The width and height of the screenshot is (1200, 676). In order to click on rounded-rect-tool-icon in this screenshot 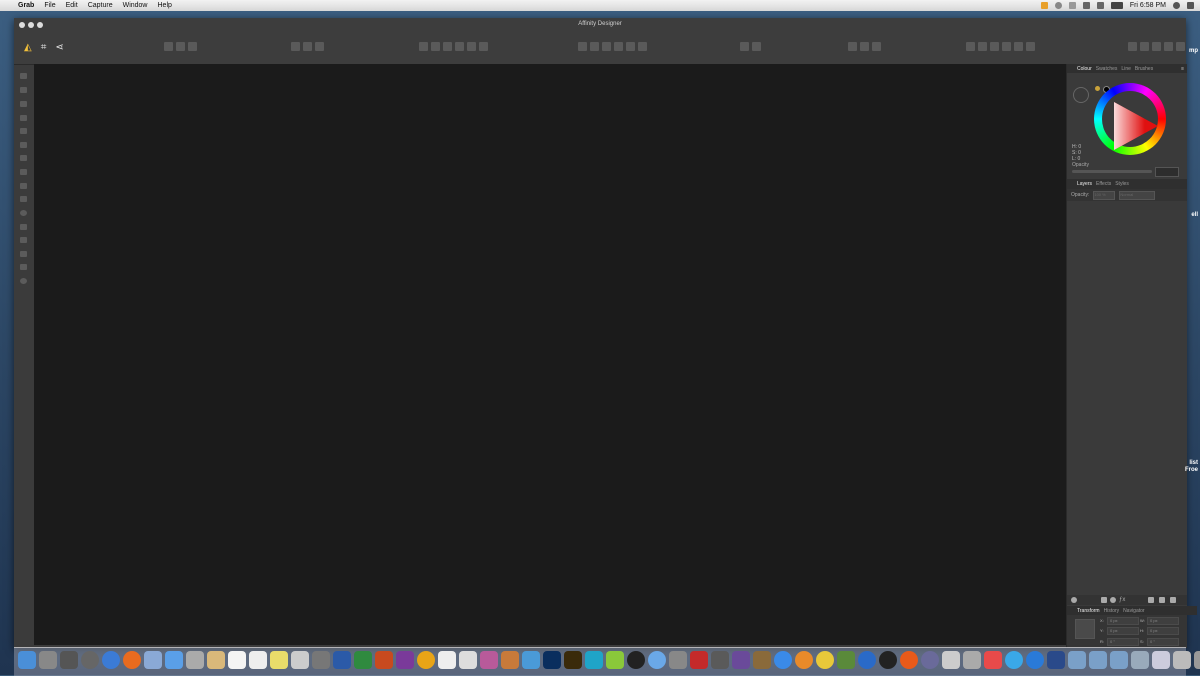, I will do `click(23, 199)`.